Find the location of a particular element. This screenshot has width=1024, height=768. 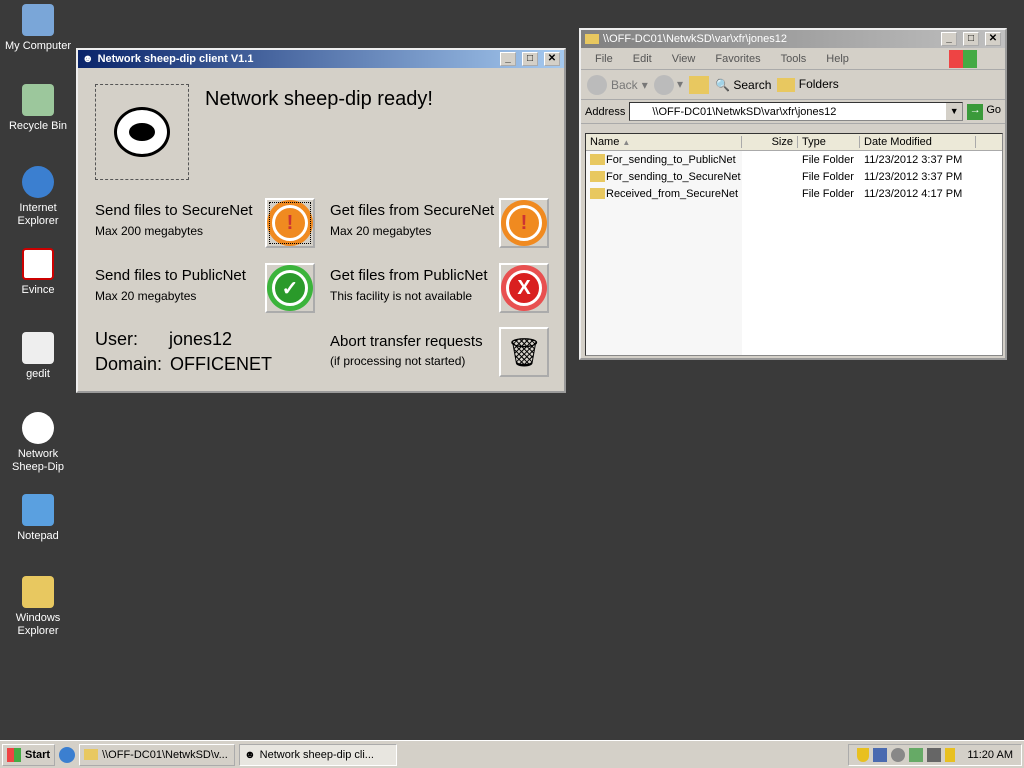

file-date: 11/23/2012 3:37 PM is located at coordinates (913, 176).